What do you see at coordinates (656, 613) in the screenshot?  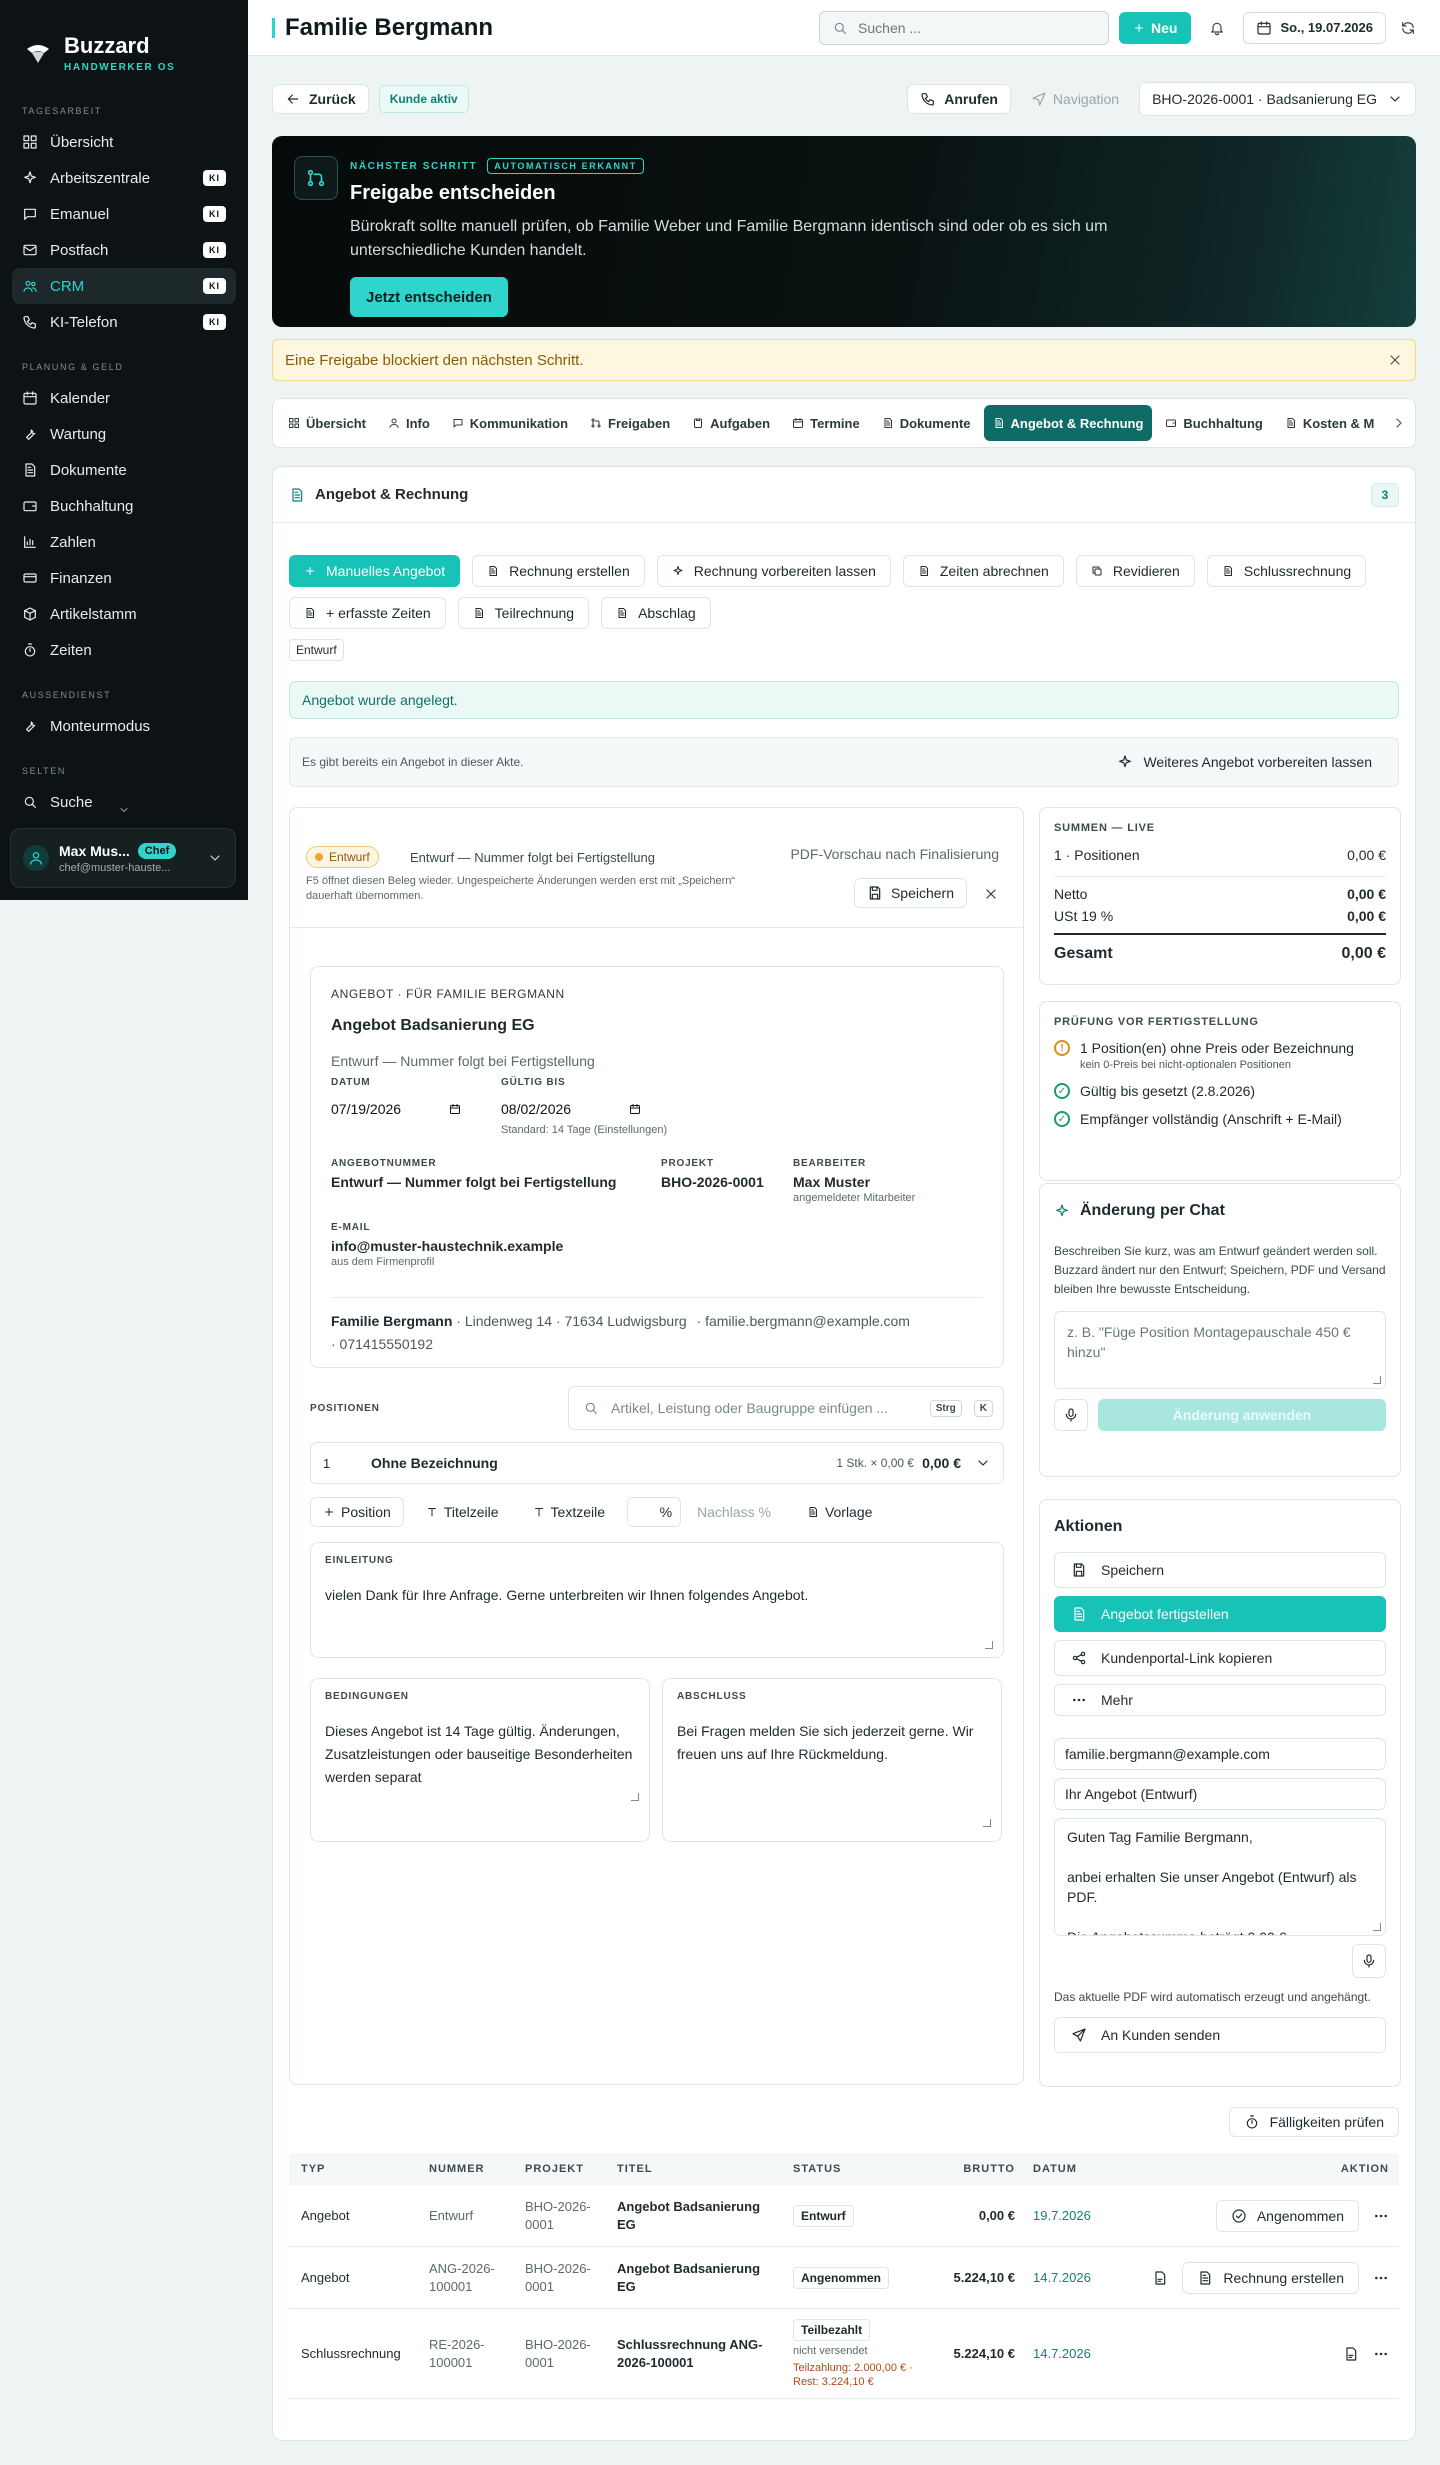 I see `action-button: Abschlag` at bounding box center [656, 613].